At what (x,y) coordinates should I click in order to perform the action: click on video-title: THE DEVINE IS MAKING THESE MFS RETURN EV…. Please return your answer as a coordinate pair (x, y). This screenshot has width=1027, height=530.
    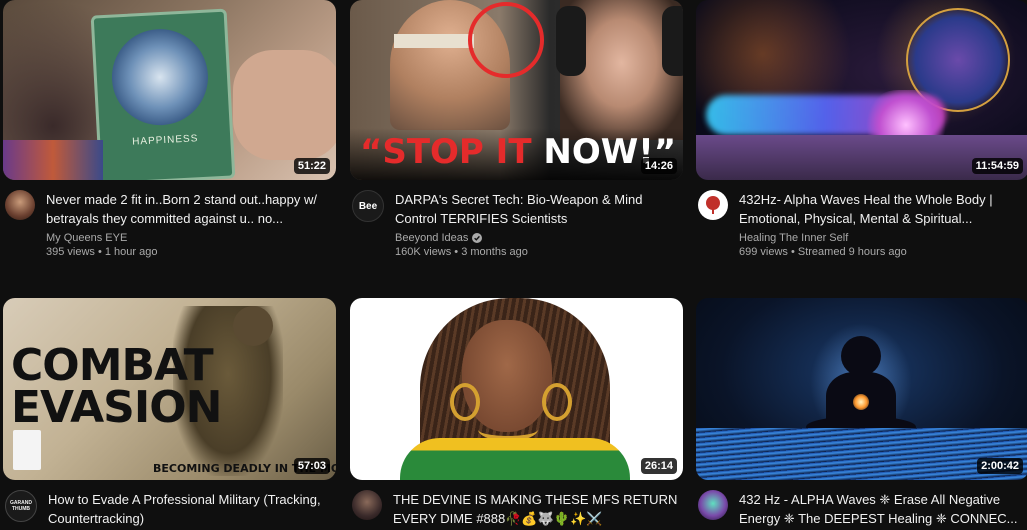
    Looking at the image, I should click on (538, 509).